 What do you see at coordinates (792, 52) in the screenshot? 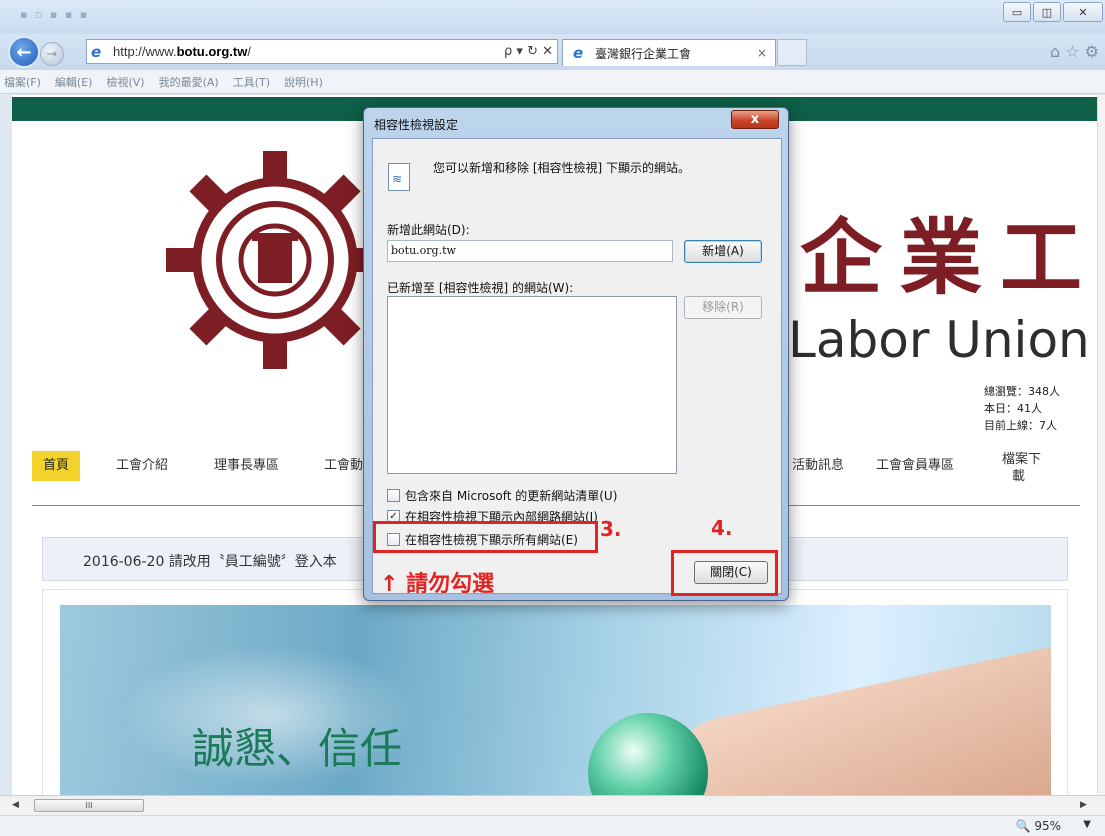
I see `new-tab-button` at bounding box center [792, 52].